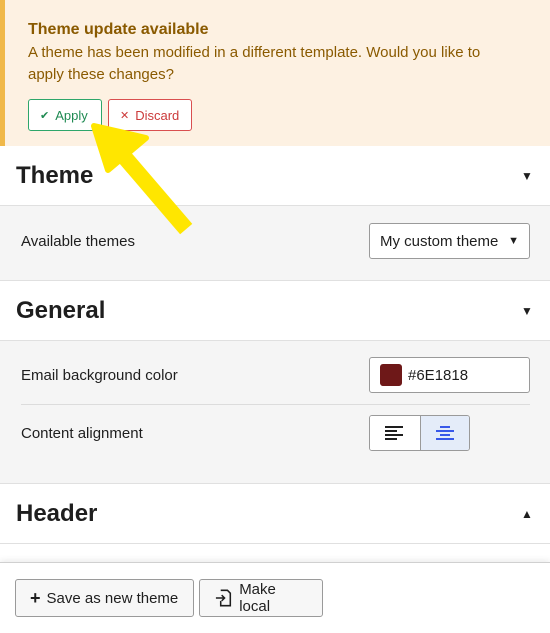 Image resolution: width=550 pixels, height=633 pixels. I want to click on make-local-label: Make local, so click(257, 598).